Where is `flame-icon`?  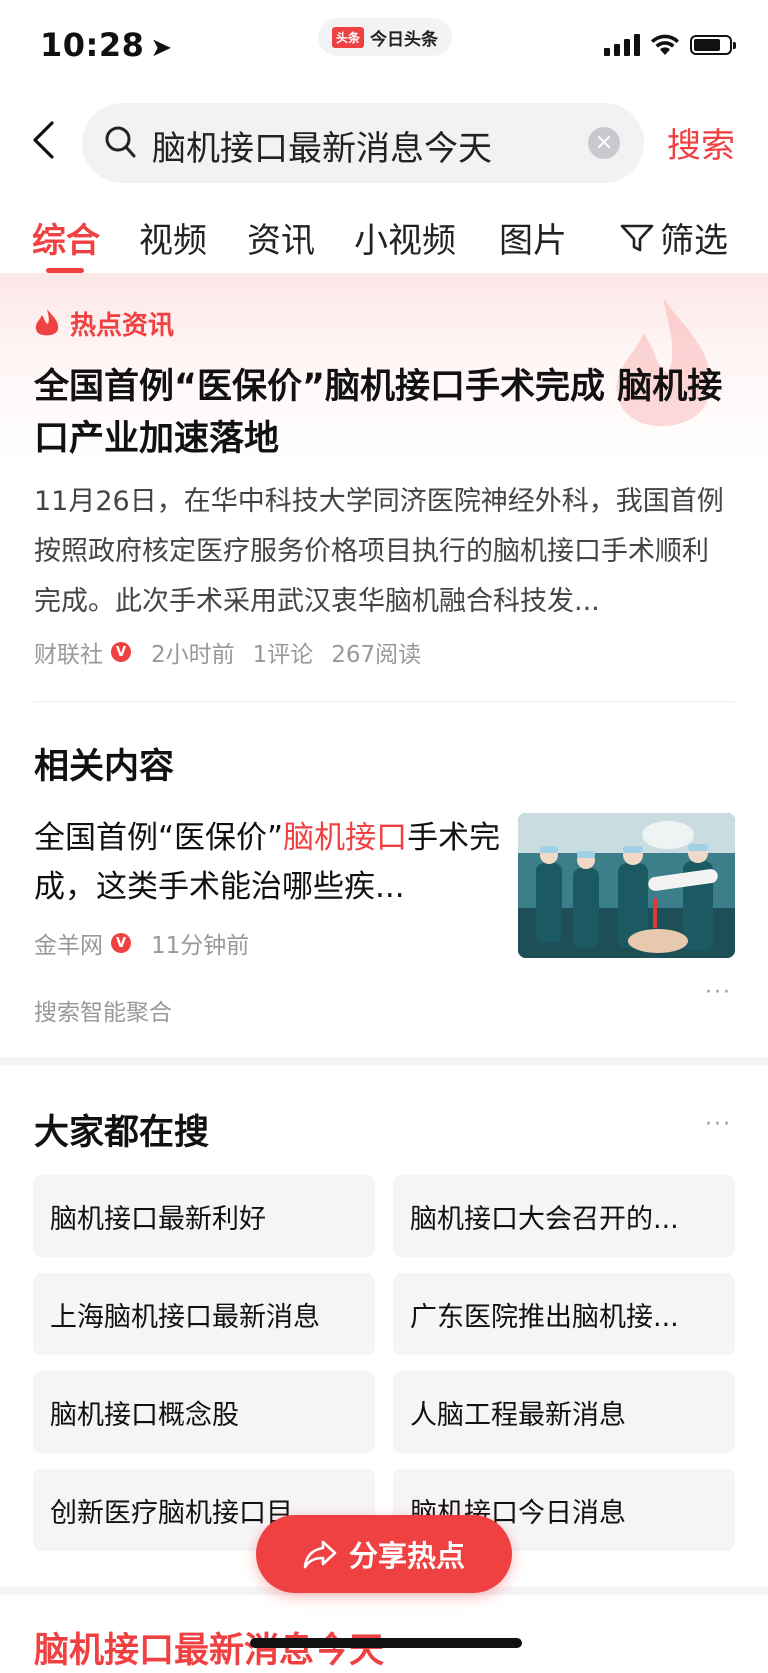
flame-icon is located at coordinates (47, 321).